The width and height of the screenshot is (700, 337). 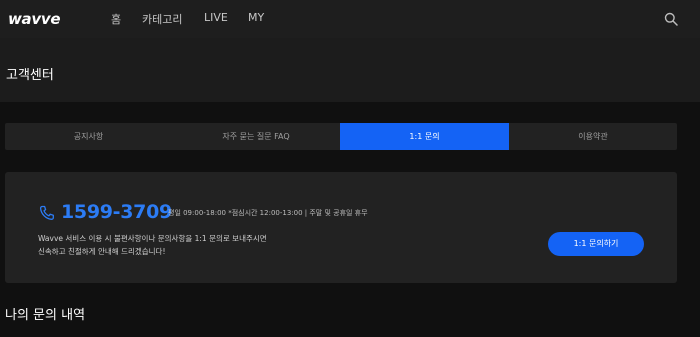 I want to click on nav-live: LIVE, so click(x=216, y=17).